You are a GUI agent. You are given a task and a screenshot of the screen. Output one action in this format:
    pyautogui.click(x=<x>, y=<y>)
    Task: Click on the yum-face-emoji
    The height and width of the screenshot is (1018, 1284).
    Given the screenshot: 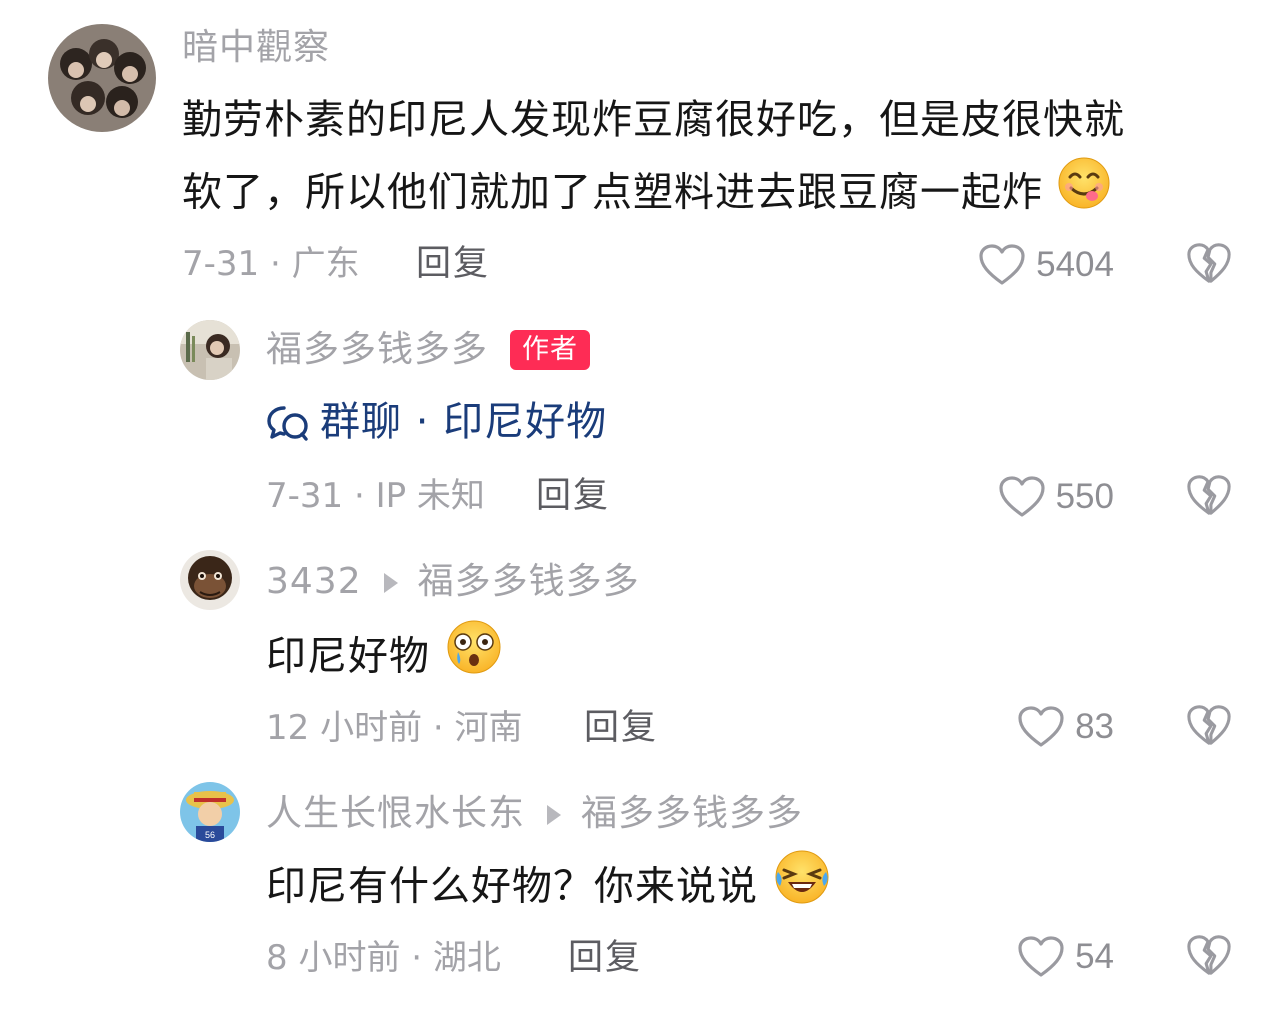 What is the action you would take?
    pyautogui.click(x=1084, y=194)
    